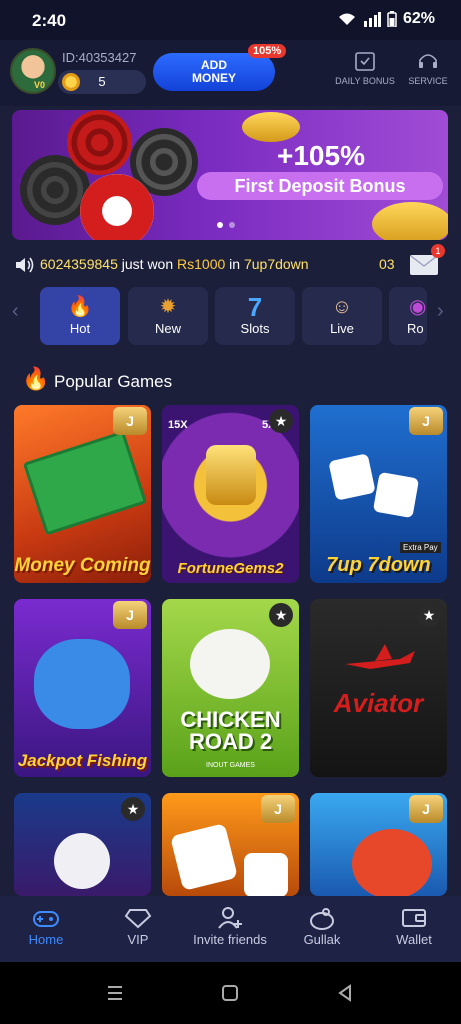 This screenshot has width=461, height=1024. What do you see at coordinates (387, 264) in the screenshot?
I see `marquee-next: 03` at bounding box center [387, 264].